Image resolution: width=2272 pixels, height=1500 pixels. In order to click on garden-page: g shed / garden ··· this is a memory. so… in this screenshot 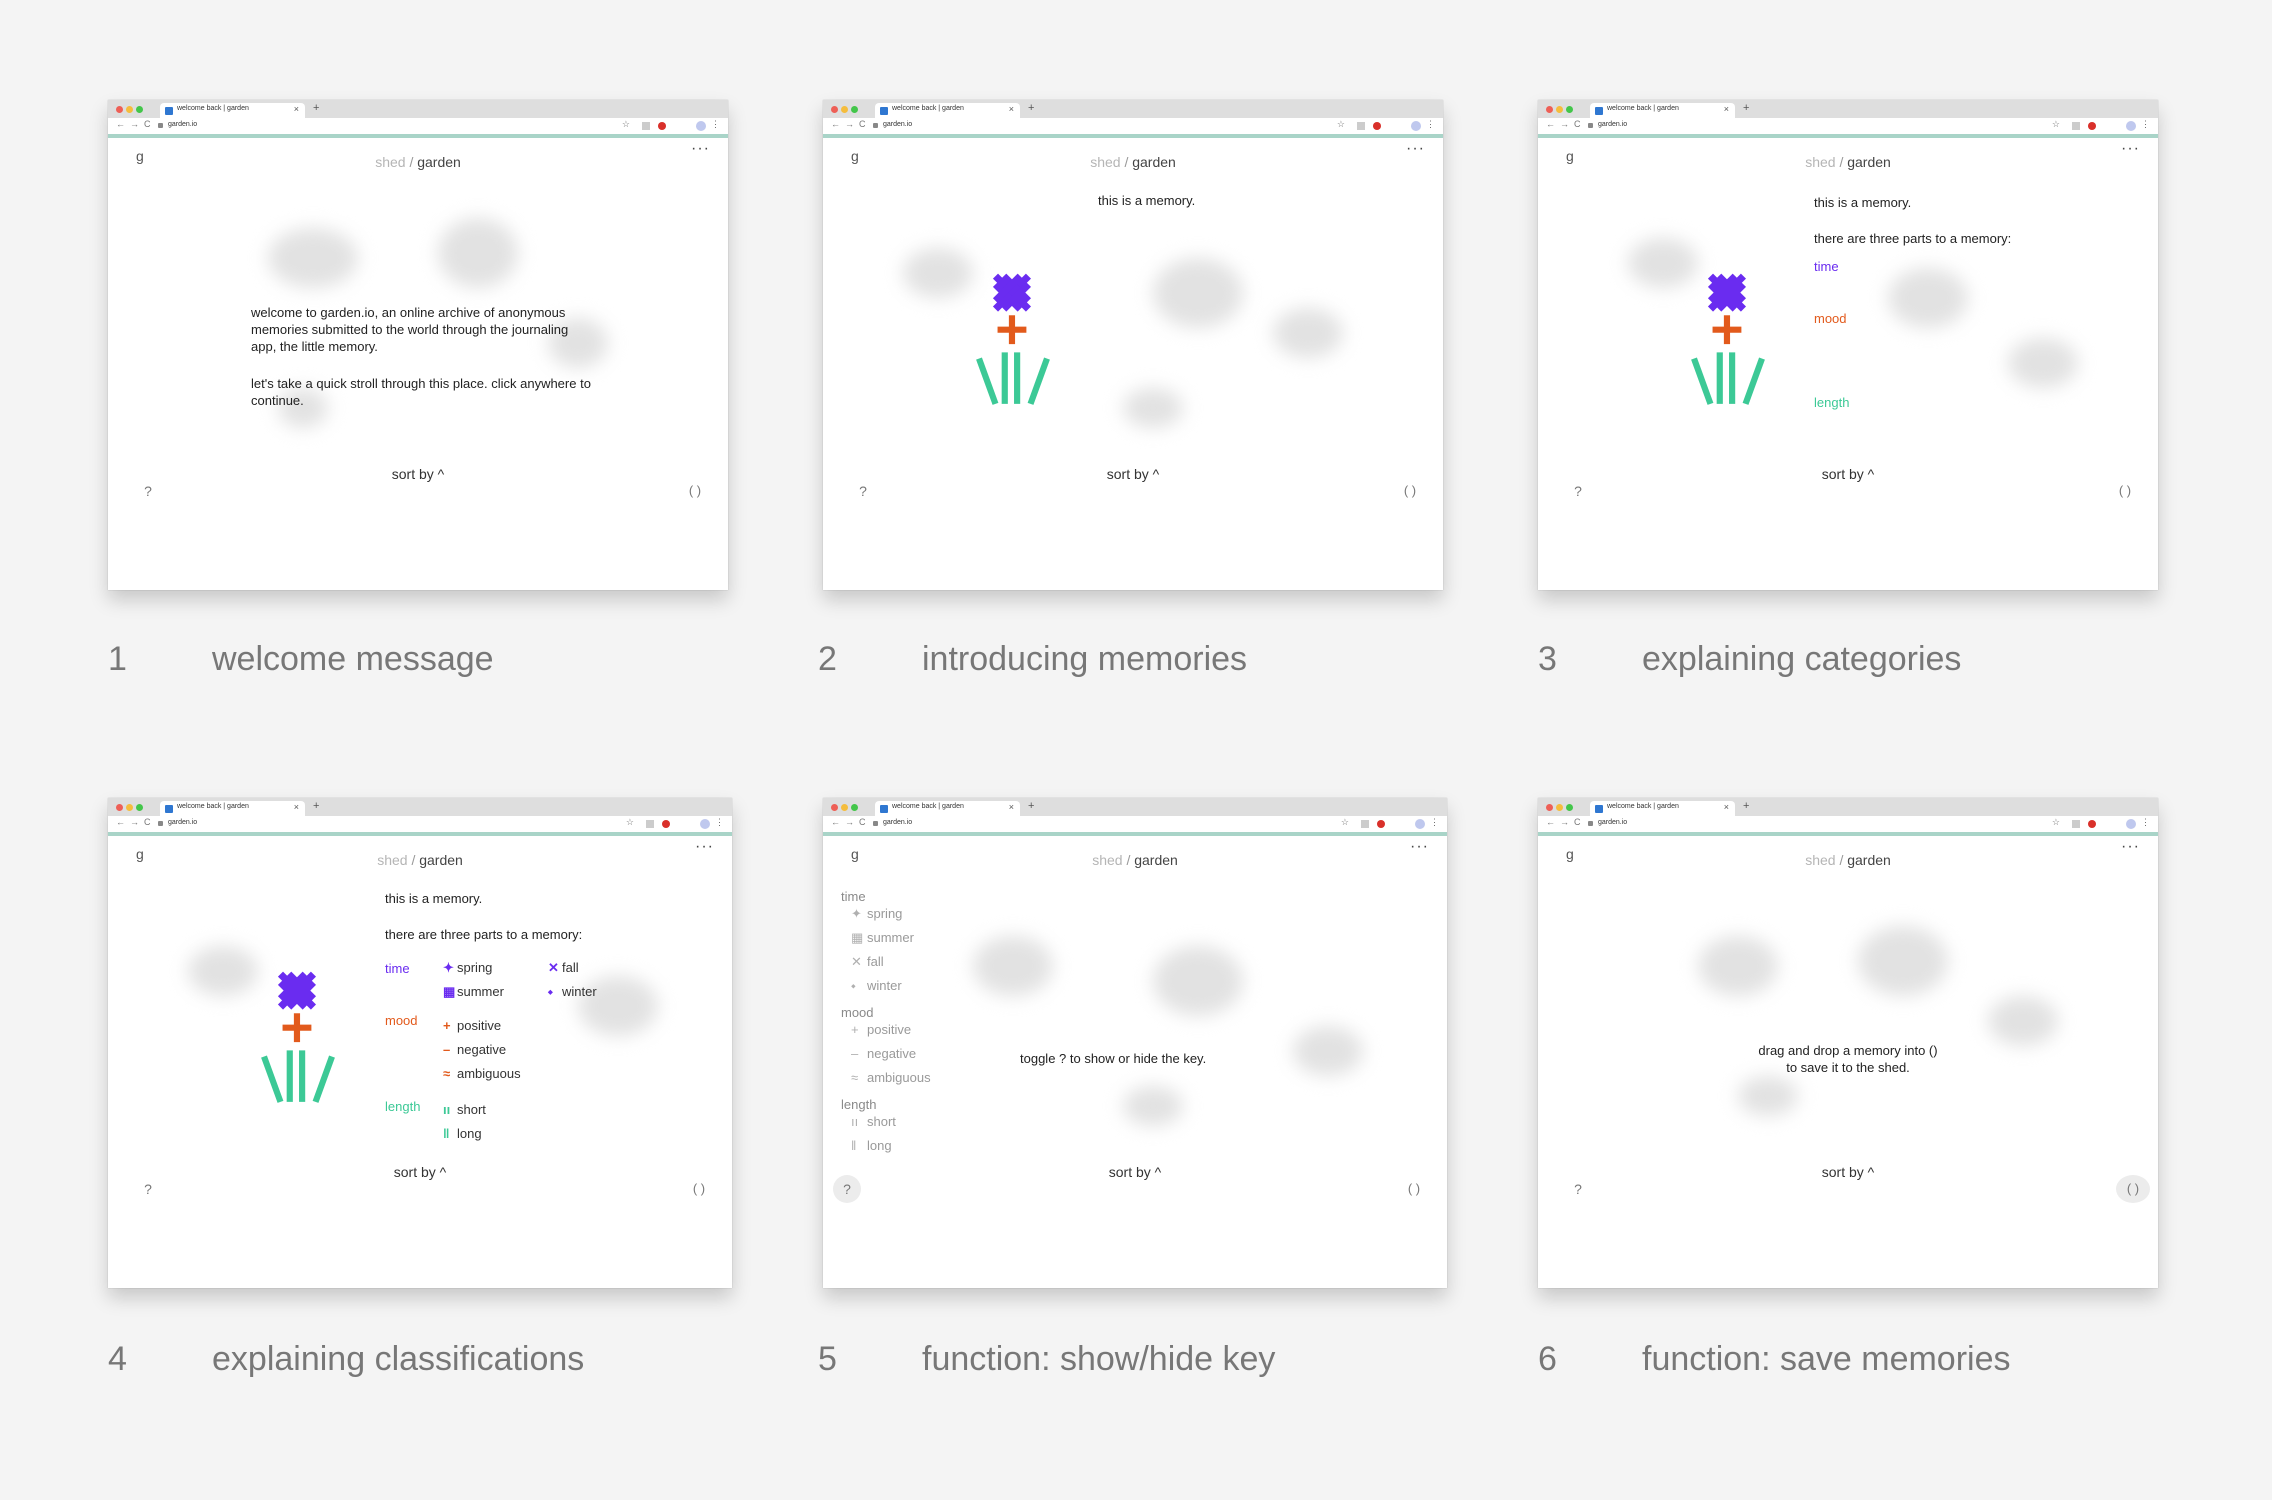, I will do `click(1133, 364)`.